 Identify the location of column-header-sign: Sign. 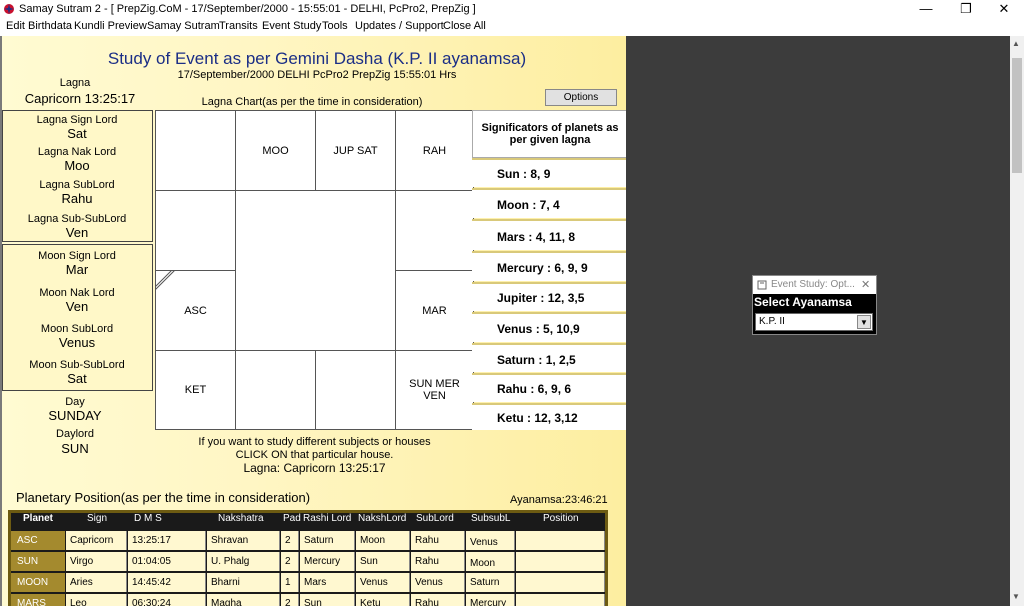
(97, 518).